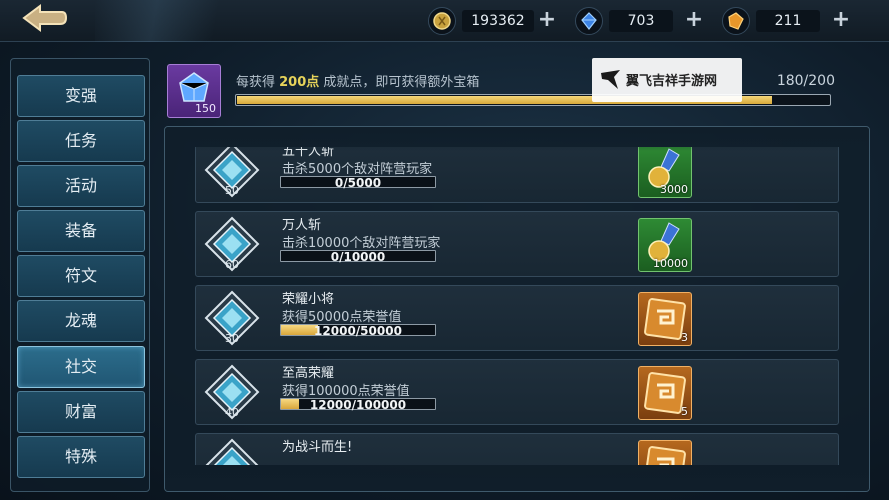 The width and height of the screenshot is (889, 500). What do you see at coordinates (258, 82) in the screenshot?
I see `description-part-1: 每获得` at bounding box center [258, 82].